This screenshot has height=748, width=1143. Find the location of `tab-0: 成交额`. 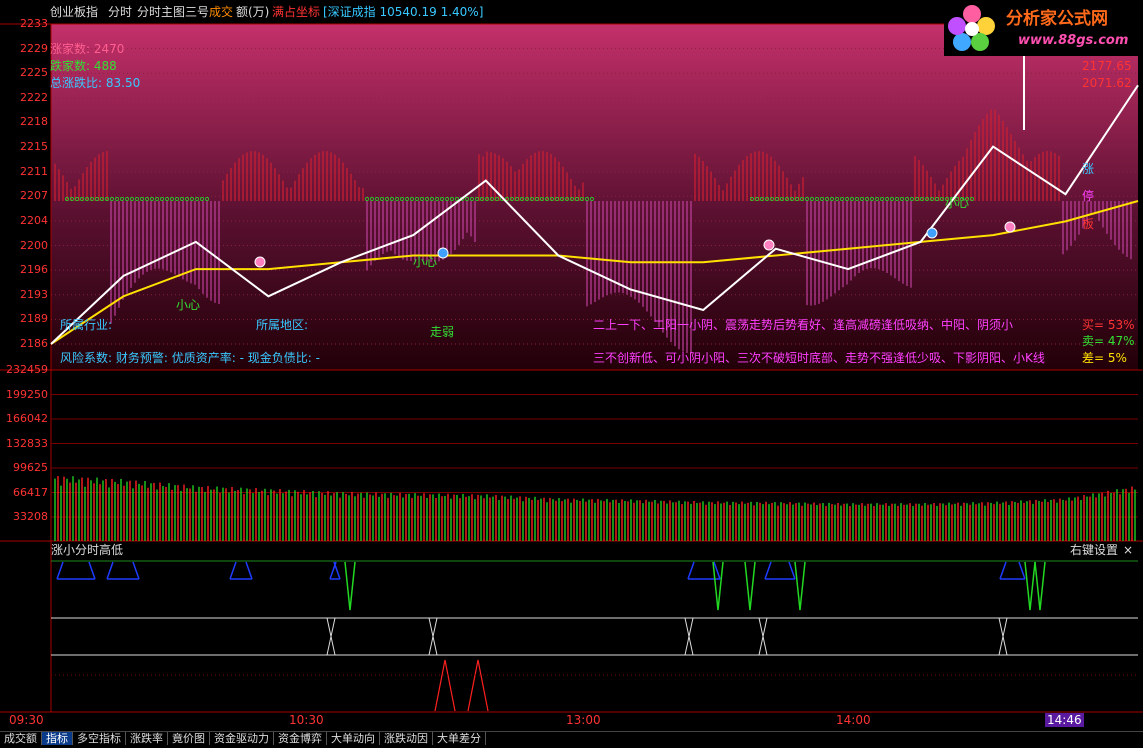

tab-0: 成交额 is located at coordinates (21, 738).